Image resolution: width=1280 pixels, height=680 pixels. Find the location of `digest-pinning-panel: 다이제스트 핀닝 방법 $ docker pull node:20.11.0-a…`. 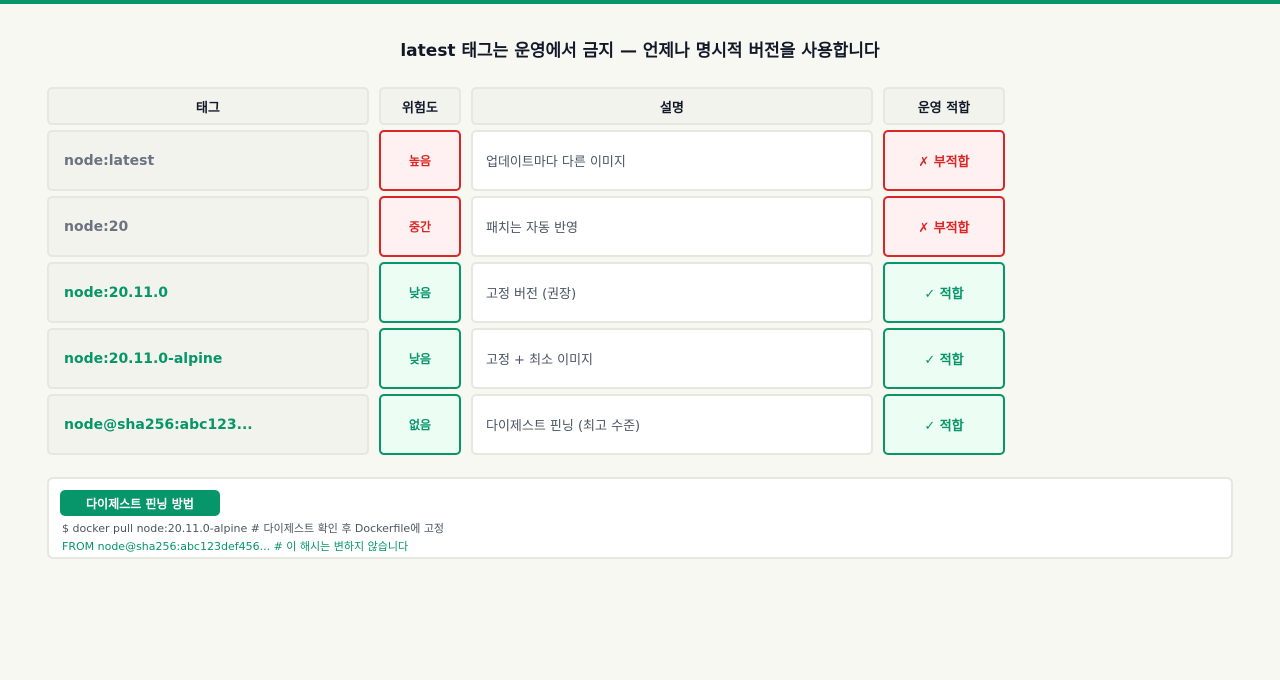

digest-pinning-panel: 다이제스트 핀닝 방법 $ docker pull node:20.11.0-a… is located at coordinates (640, 518).